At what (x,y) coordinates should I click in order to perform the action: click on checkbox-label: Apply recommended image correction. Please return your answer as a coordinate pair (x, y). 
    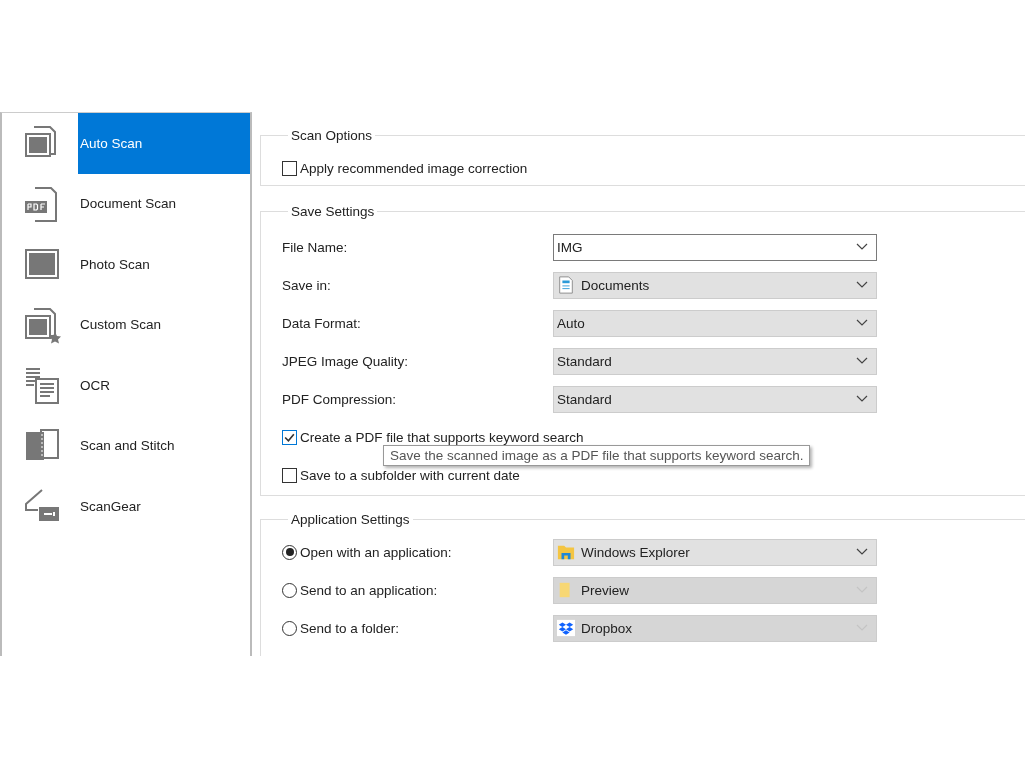
    Looking at the image, I should click on (414, 168).